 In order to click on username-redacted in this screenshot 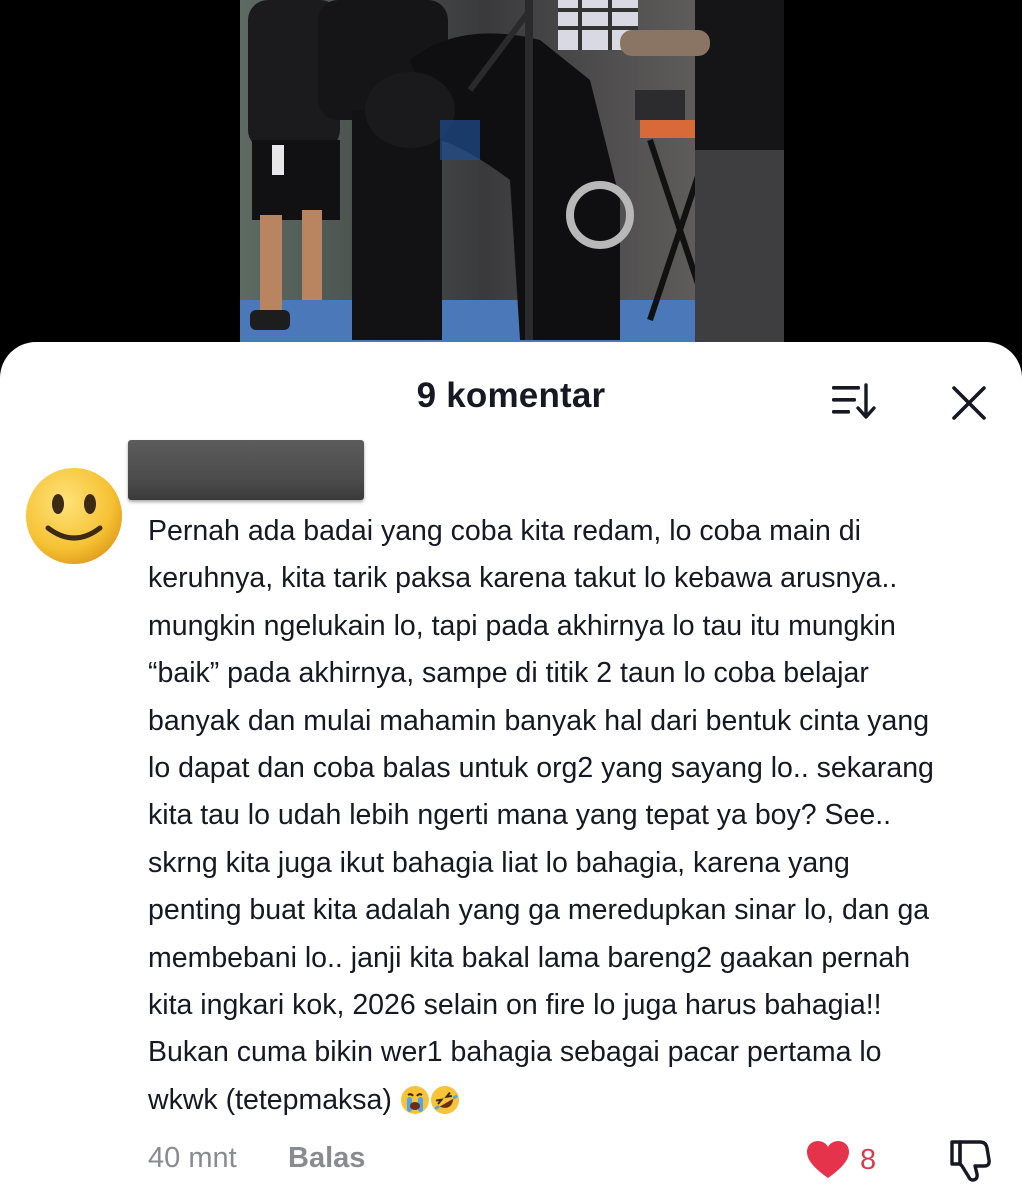, I will do `click(246, 470)`.